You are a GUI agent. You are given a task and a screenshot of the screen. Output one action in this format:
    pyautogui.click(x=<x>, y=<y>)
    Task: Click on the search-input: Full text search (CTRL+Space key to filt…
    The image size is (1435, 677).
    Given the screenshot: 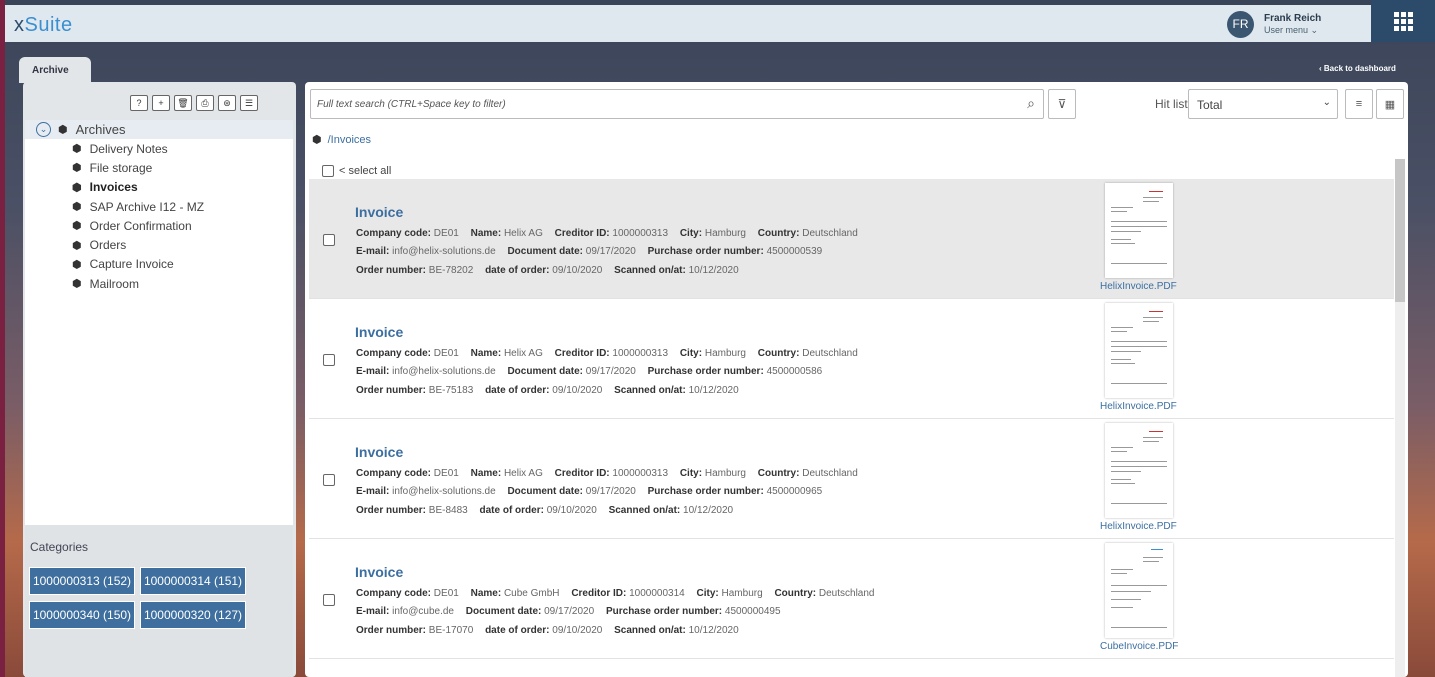 What is the action you would take?
    pyautogui.click(x=677, y=104)
    